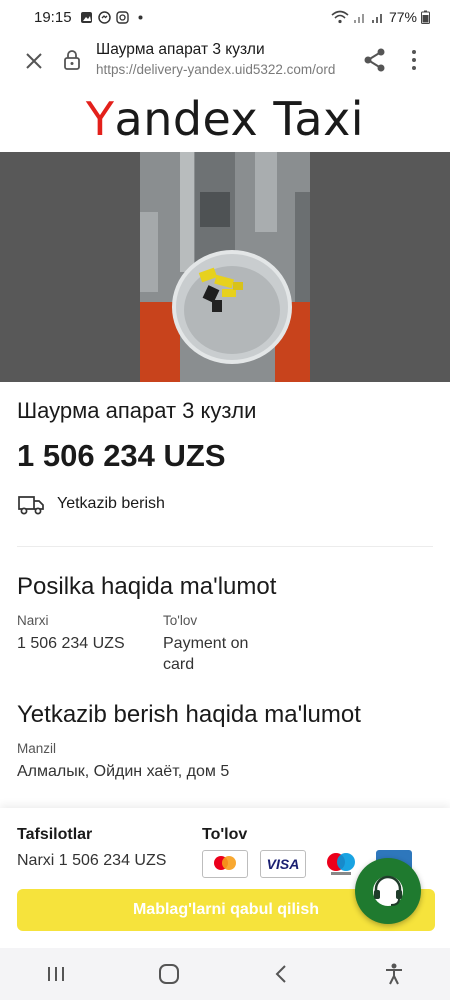 This screenshot has width=450, height=1000. I want to click on wifi-icon, so click(340, 17).